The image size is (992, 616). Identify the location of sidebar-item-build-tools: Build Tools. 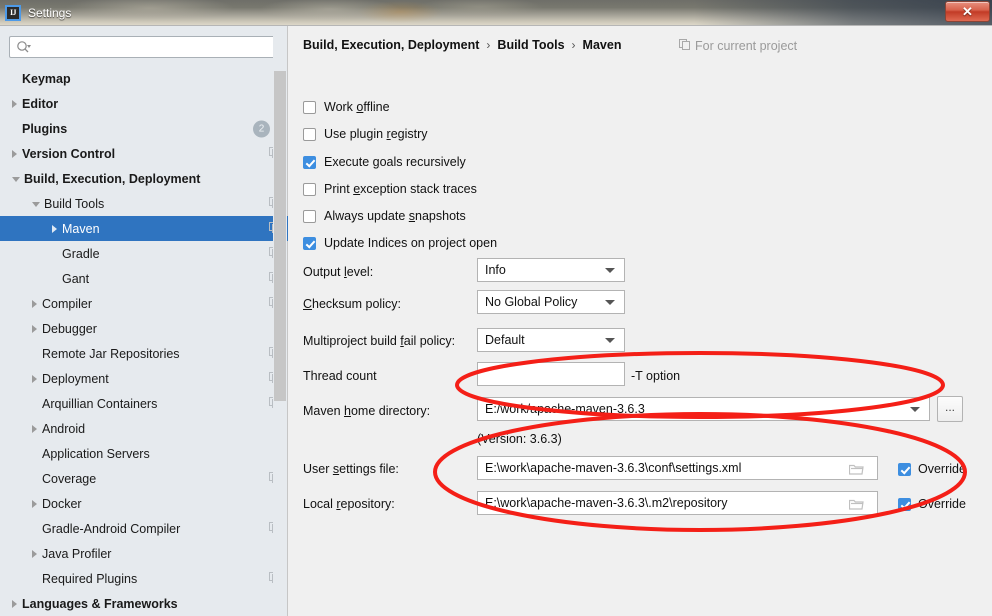
(144, 203).